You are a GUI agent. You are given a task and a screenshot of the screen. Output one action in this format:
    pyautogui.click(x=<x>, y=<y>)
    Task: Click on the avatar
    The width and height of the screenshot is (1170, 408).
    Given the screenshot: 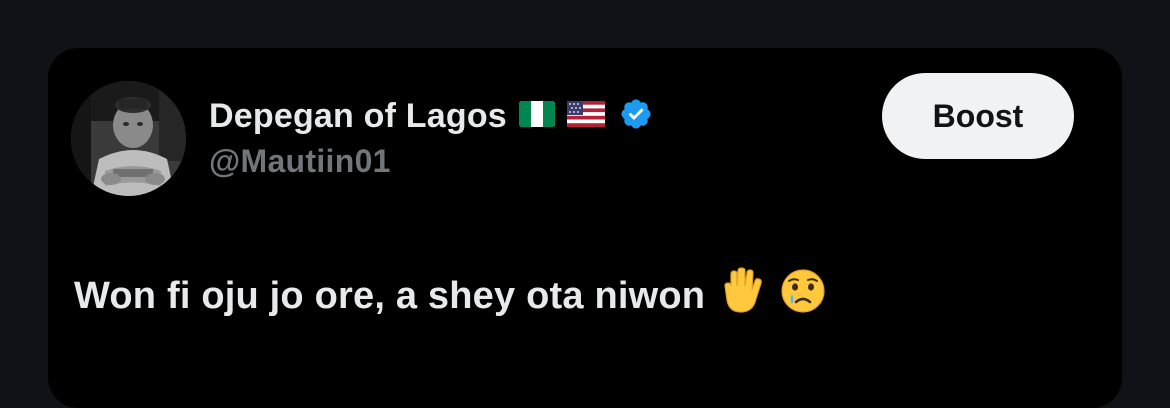 What is the action you would take?
    pyautogui.click(x=128, y=138)
    